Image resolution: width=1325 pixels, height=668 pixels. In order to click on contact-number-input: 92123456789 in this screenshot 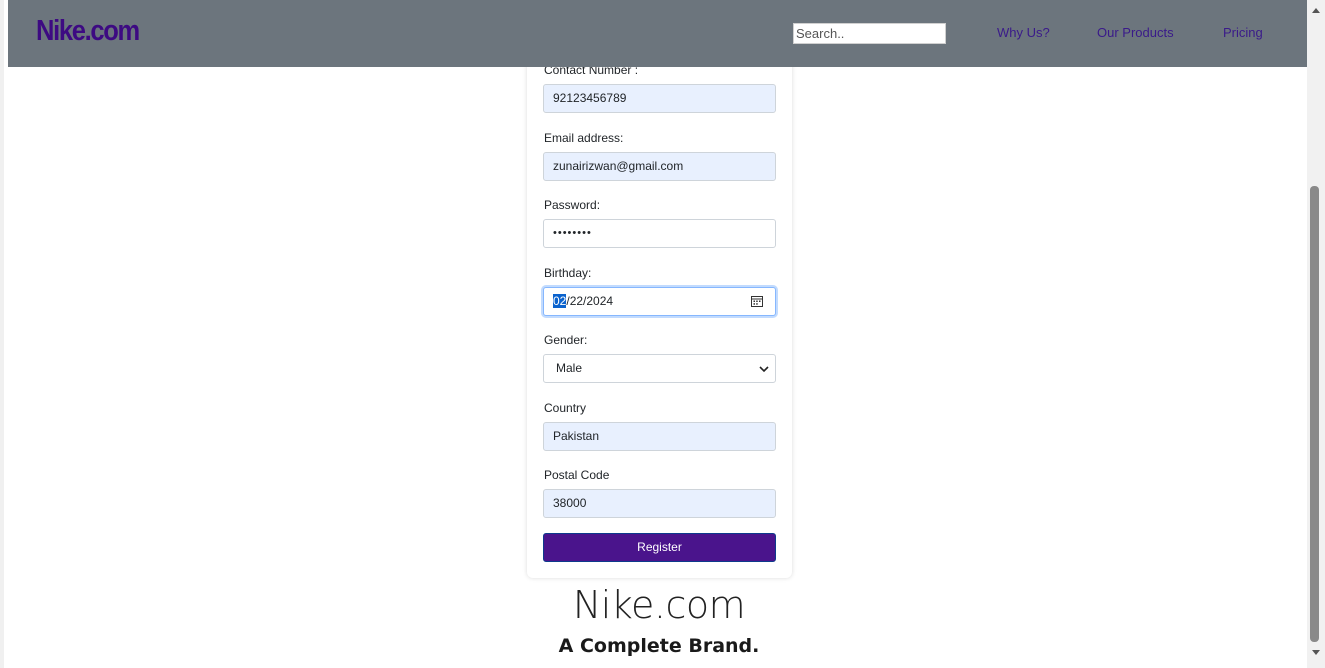, I will do `click(659, 98)`.